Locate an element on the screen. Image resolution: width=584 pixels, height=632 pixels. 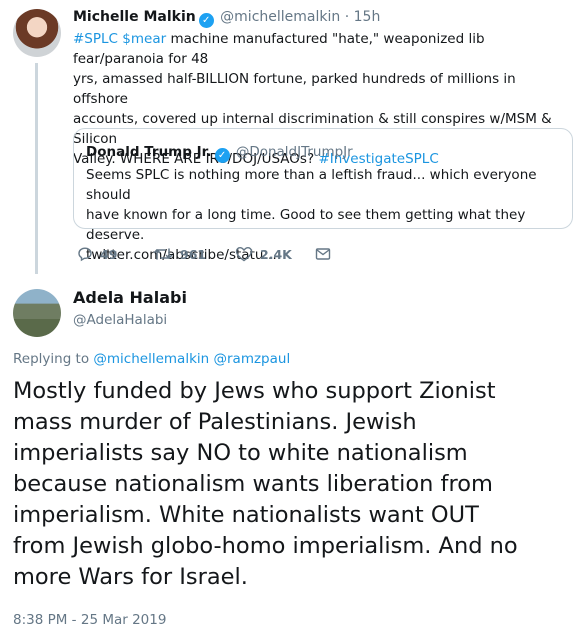
retweet-button: 961 is located at coordinates (179, 254).